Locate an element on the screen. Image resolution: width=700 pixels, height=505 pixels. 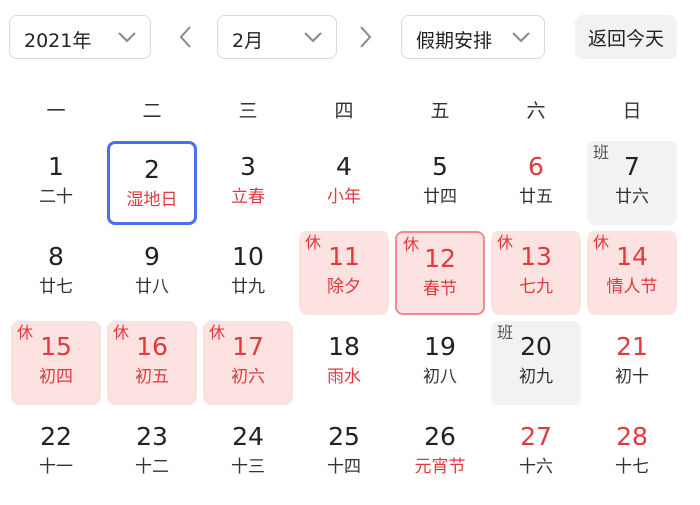
lunar-label: 初四 is located at coordinates (56, 377).